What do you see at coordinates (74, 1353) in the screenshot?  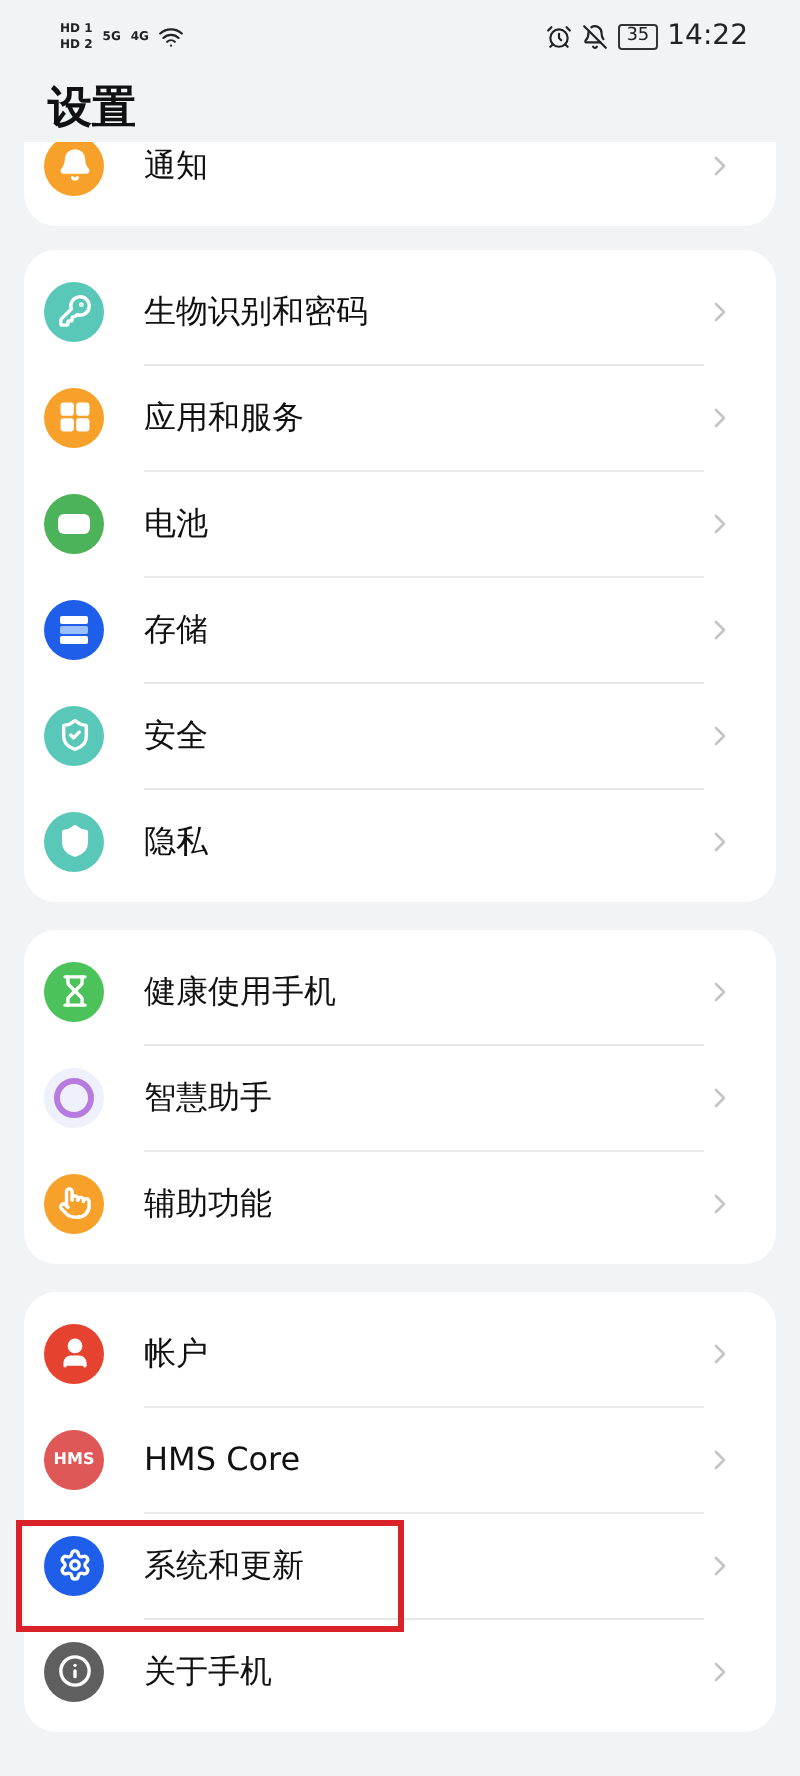 I see `user-icon` at bounding box center [74, 1353].